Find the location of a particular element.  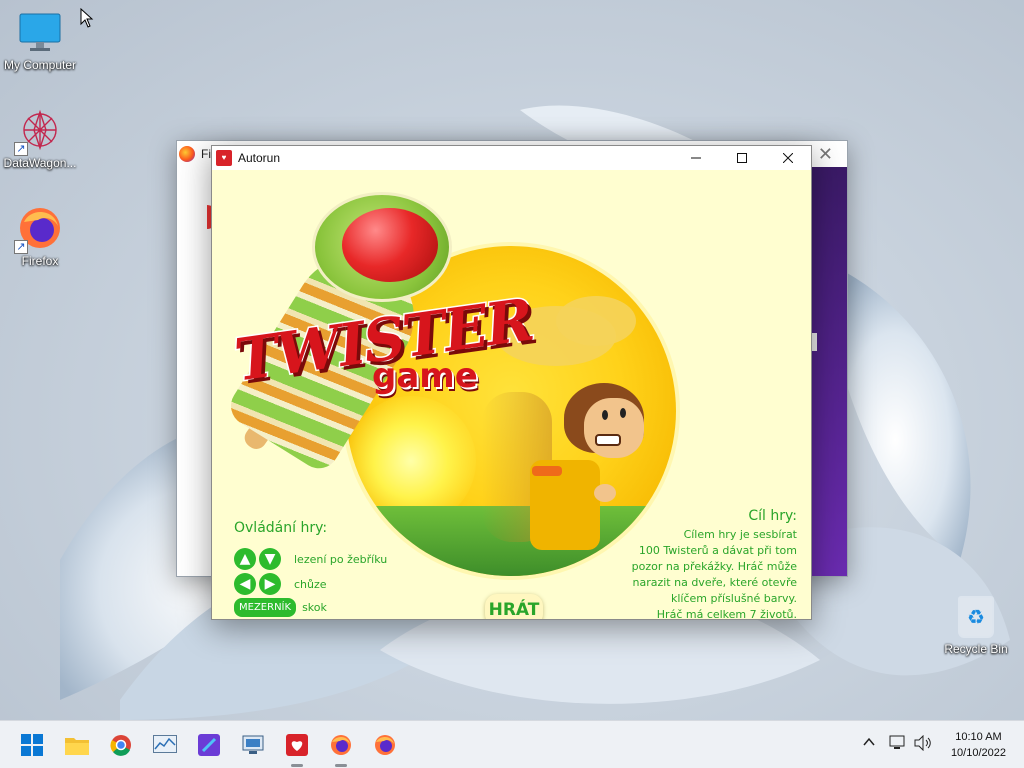

taskbar-remote-app is located at coordinates (253, 745).